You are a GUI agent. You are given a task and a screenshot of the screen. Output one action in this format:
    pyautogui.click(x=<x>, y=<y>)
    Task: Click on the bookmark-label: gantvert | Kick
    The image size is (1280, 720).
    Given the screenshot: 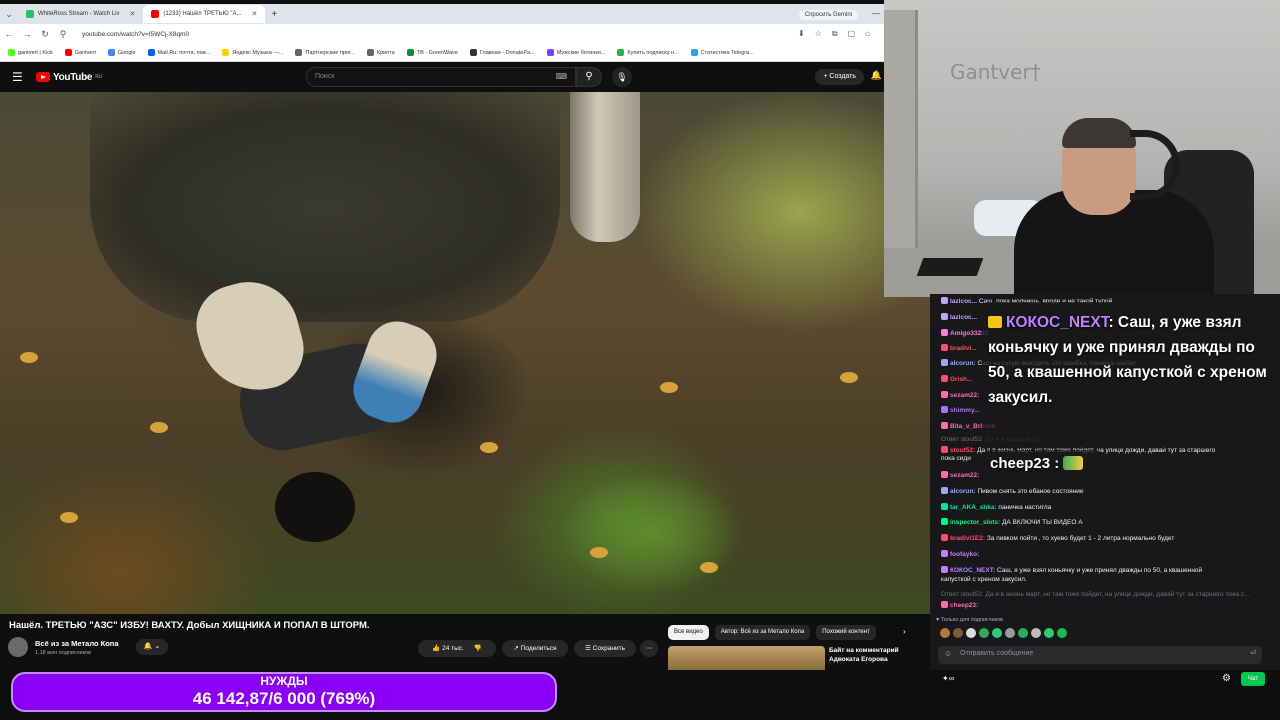 What is the action you would take?
    pyautogui.click(x=35, y=52)
    